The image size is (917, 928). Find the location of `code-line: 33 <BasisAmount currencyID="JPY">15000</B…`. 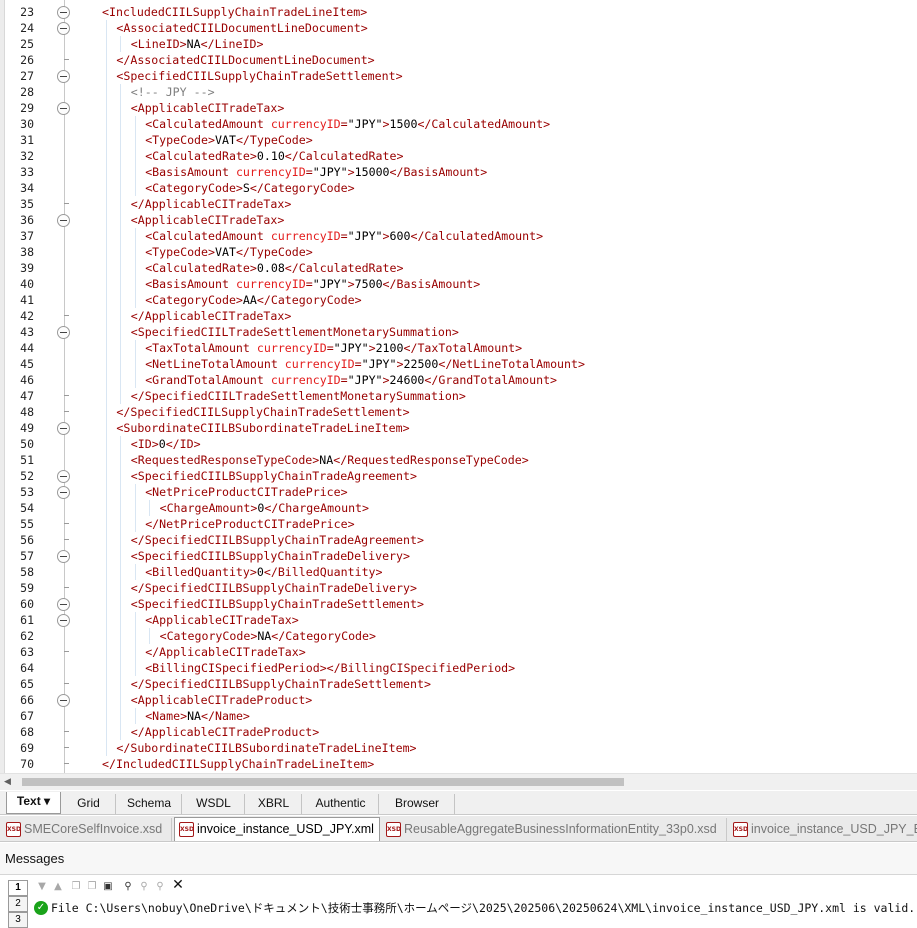

code-line: 33 <BasisAmount currencyID="JPY">15000</B… is located at coordinates (458, 172).